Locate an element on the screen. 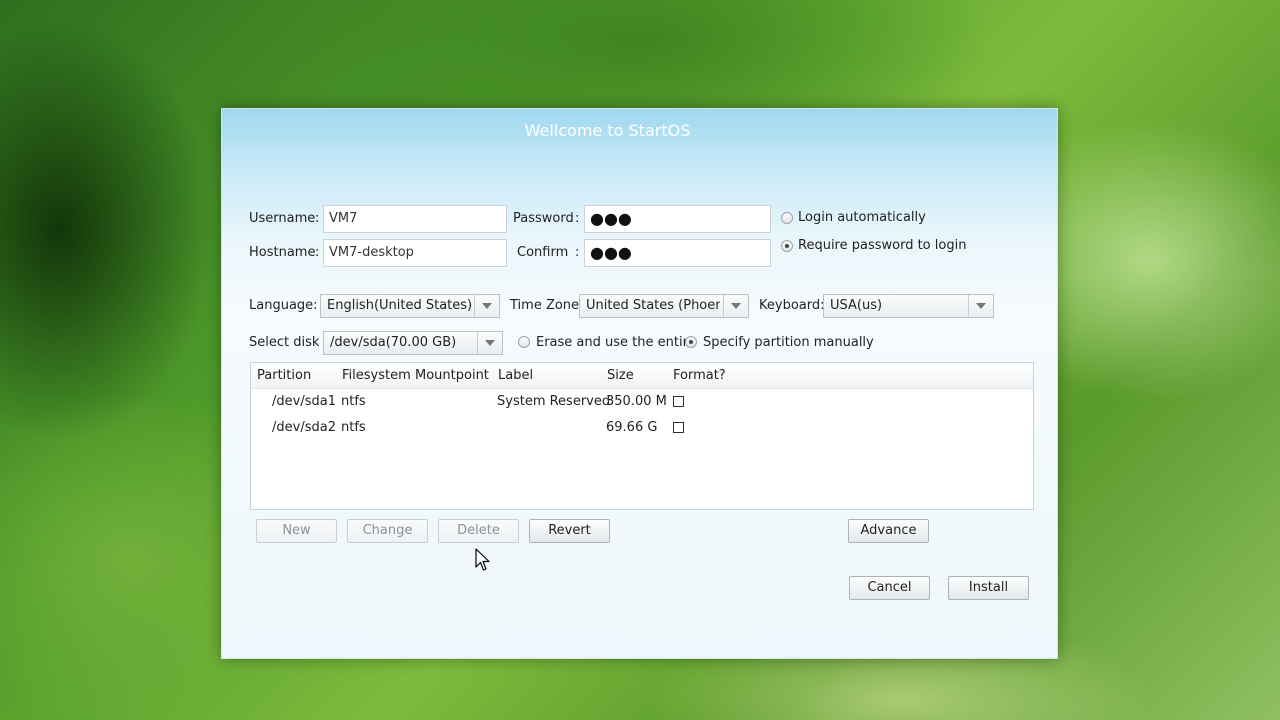  login-automatically-radio is located at coordinates (787, 218).